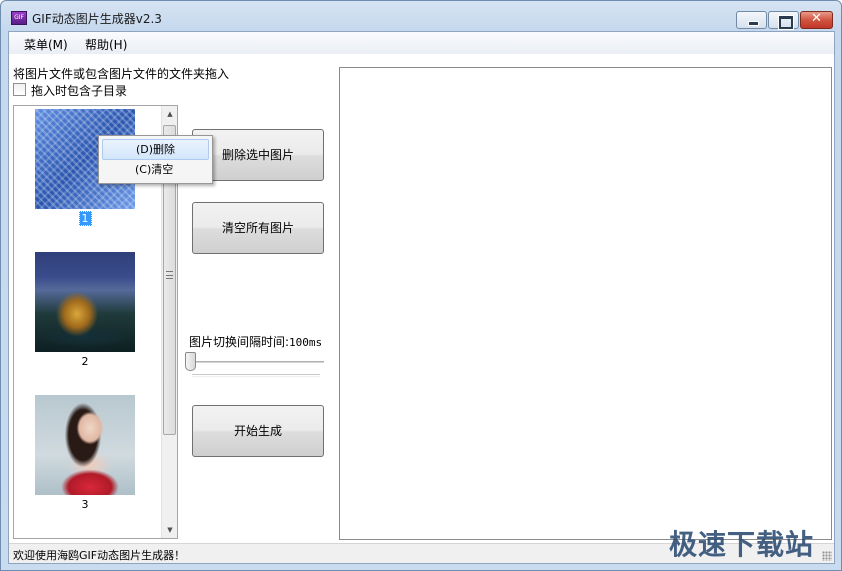 This screenshot has width=842, height=571. I want to click on context-menu-delete: (D)删除, so click(155, 149).